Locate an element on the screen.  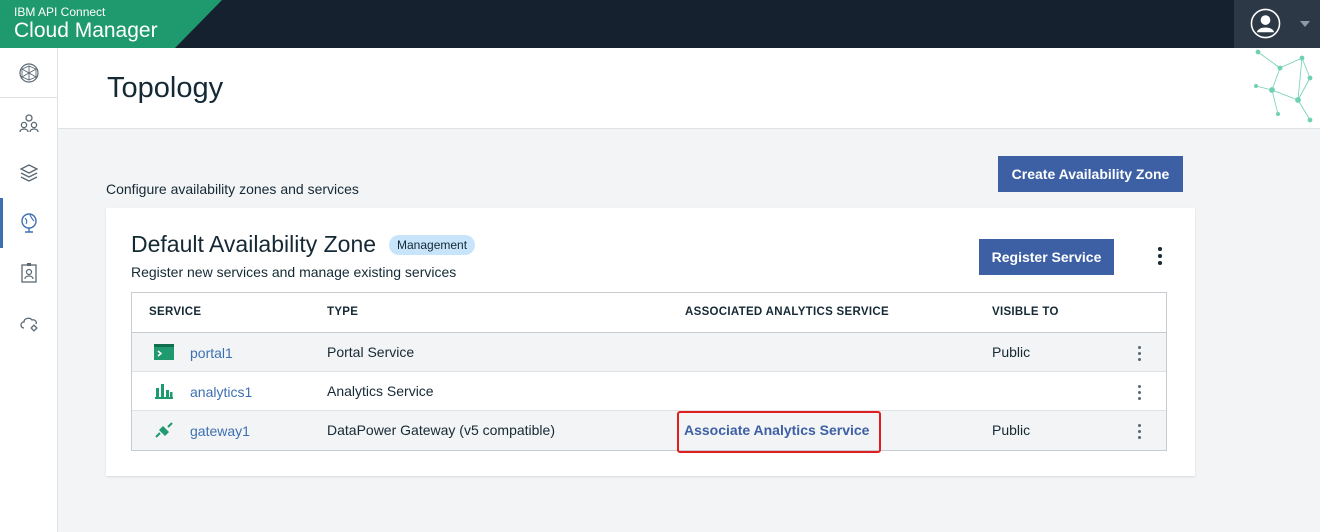
chevron-down-icon is located at coordinates (1305, 24).